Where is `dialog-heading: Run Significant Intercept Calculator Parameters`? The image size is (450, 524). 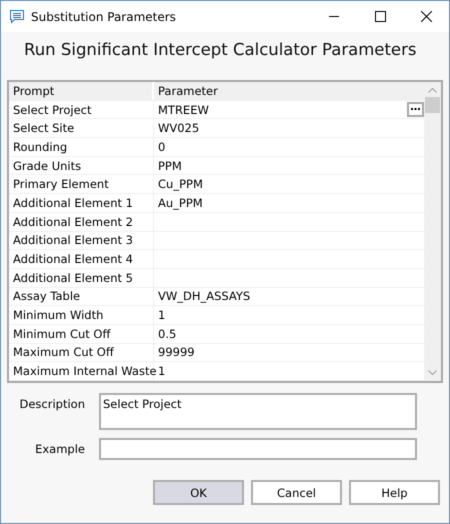
dialog-heading: Run Significant Intercept Calculator Parameters is located at coordinates (221, 50).